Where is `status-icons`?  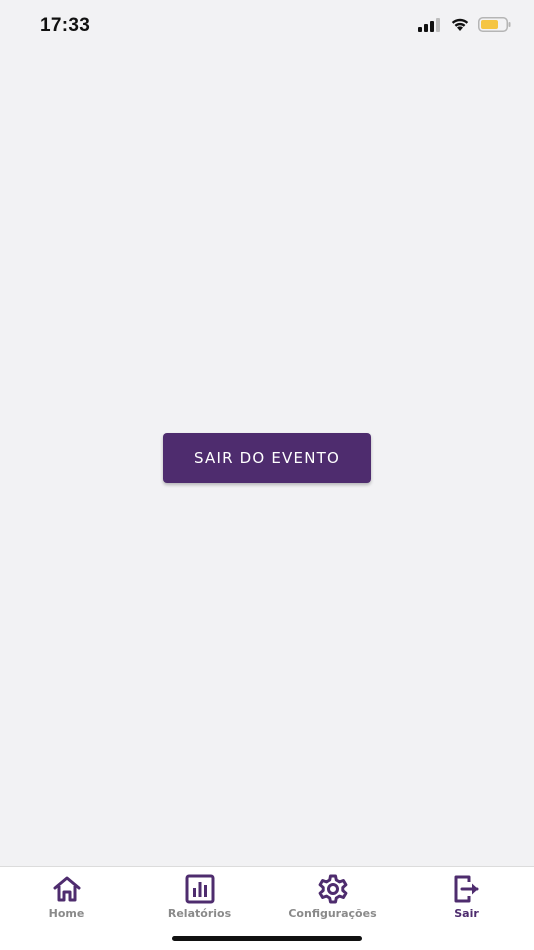
status-icons is located at coordinates (465, 27).